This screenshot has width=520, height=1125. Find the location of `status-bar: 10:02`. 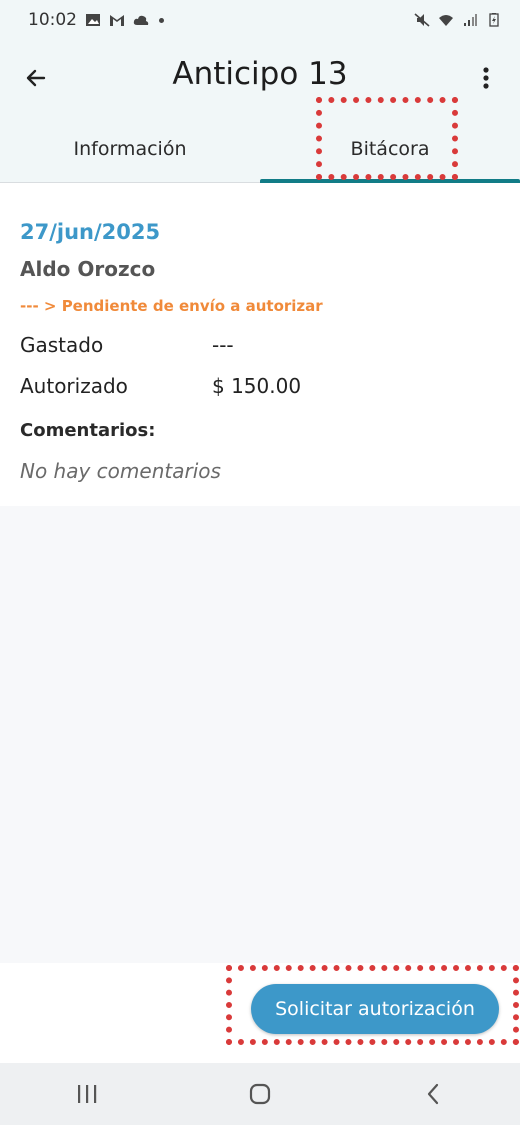

status-bar: 10:02 is located at coordinates (260, 20).